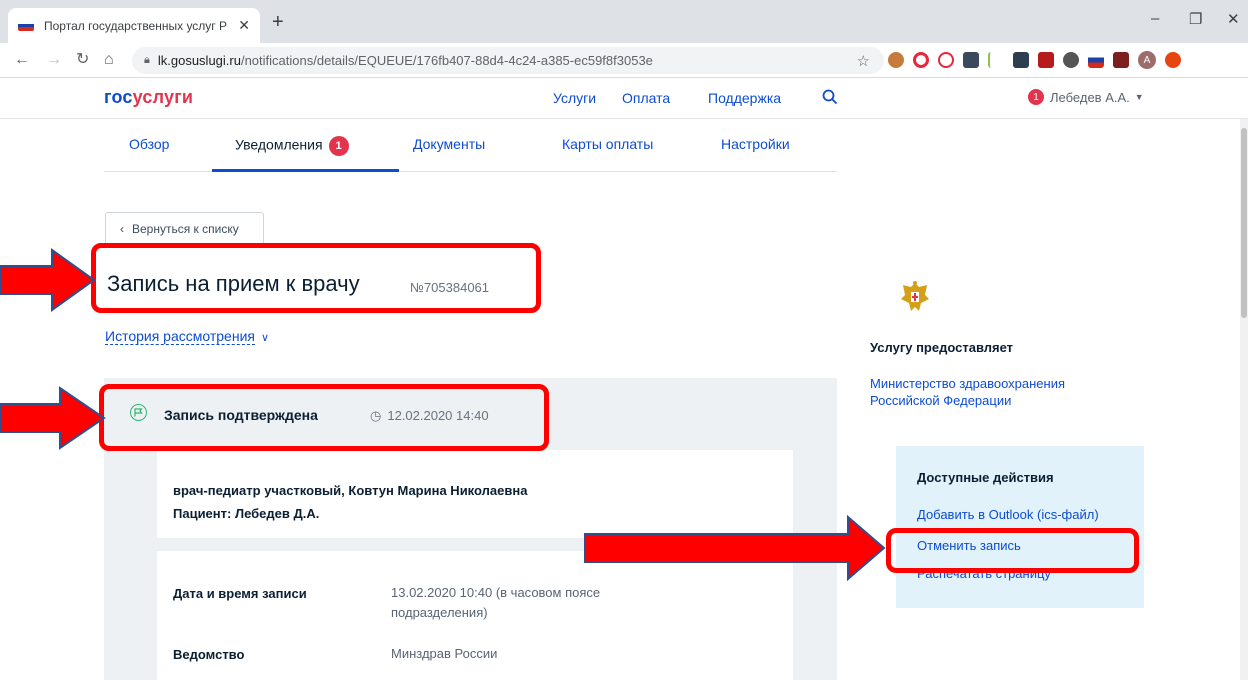 This screenshot has width=1248, height=680. What do you see at coordinates (122, 228) in the screenshot?
I see `chevron-left-icon: ‹` at bounding box center [122, 228].